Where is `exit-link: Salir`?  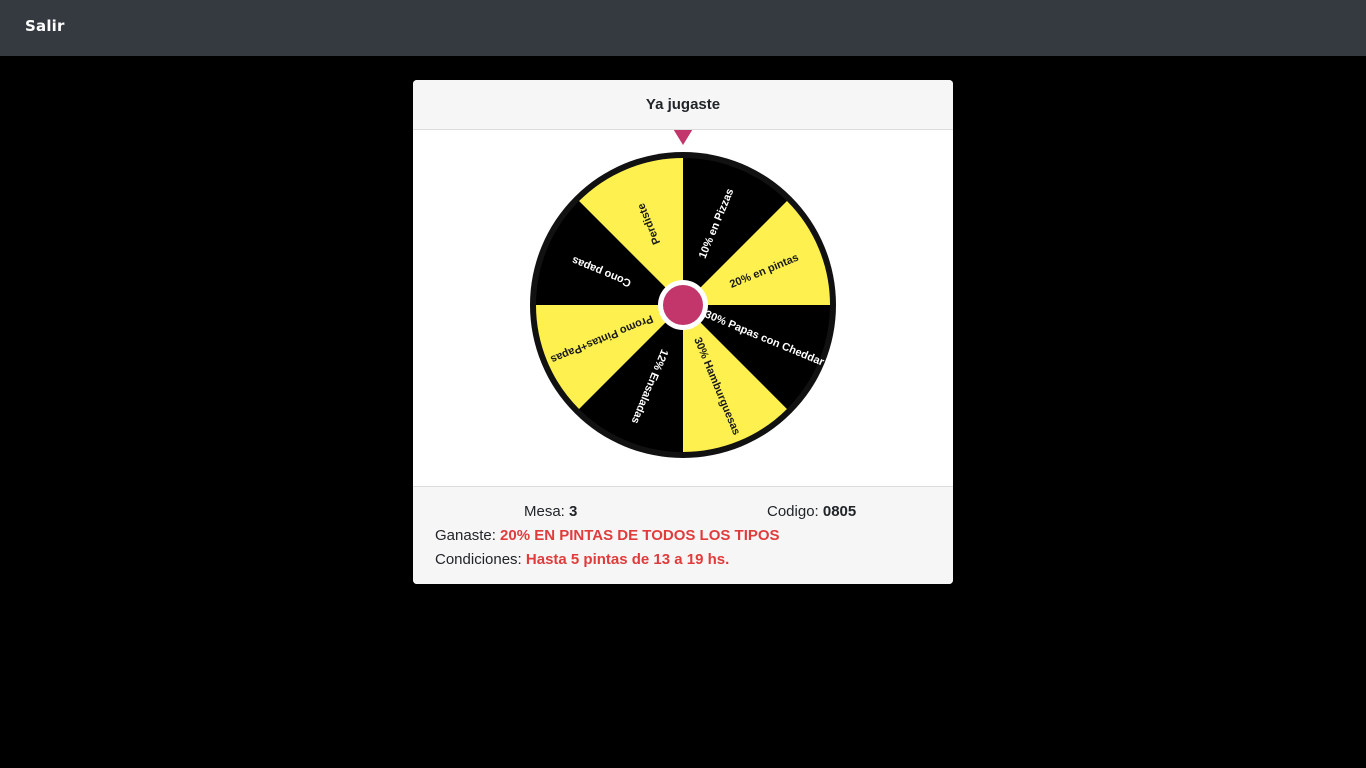 exit-link: Salir is located at coordinates (45, 26).